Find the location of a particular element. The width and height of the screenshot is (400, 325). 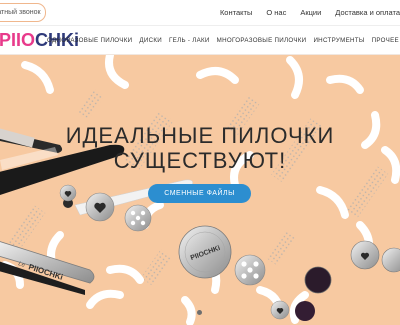

carousel-dot is located at coordinates (199, 312).